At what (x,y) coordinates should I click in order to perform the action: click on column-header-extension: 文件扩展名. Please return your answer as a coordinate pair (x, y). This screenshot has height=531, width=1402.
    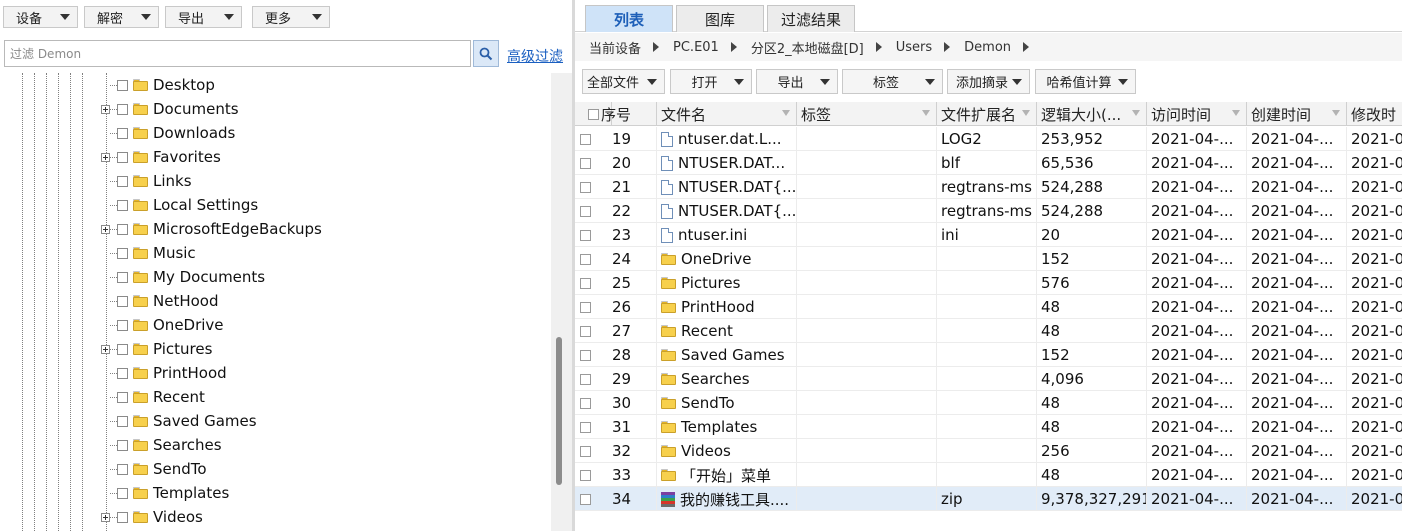
    Looking at the image, I should click on (987, 114).